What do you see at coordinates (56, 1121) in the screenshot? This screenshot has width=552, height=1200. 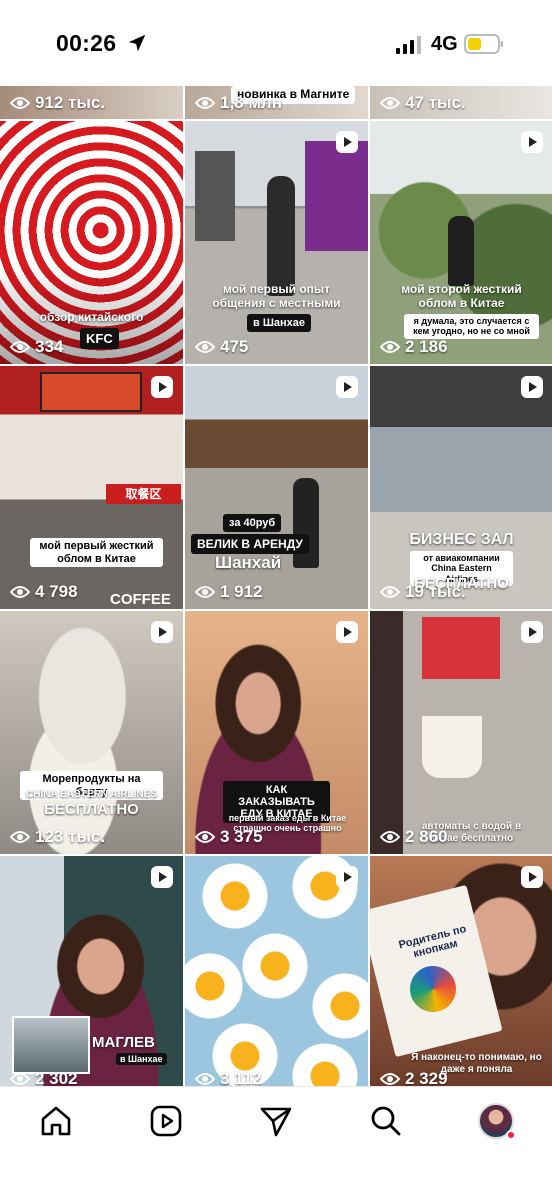 I see `home-icon` at bounding box center [56, 1121].